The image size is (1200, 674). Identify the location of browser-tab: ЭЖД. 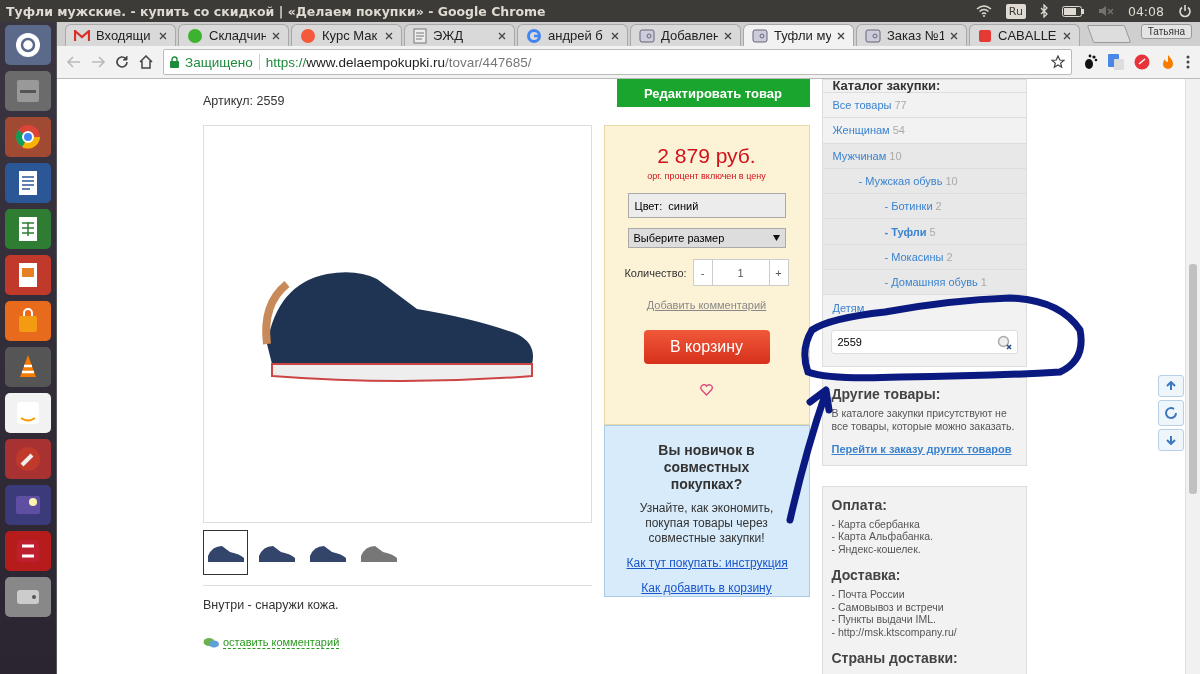
(459, 35).